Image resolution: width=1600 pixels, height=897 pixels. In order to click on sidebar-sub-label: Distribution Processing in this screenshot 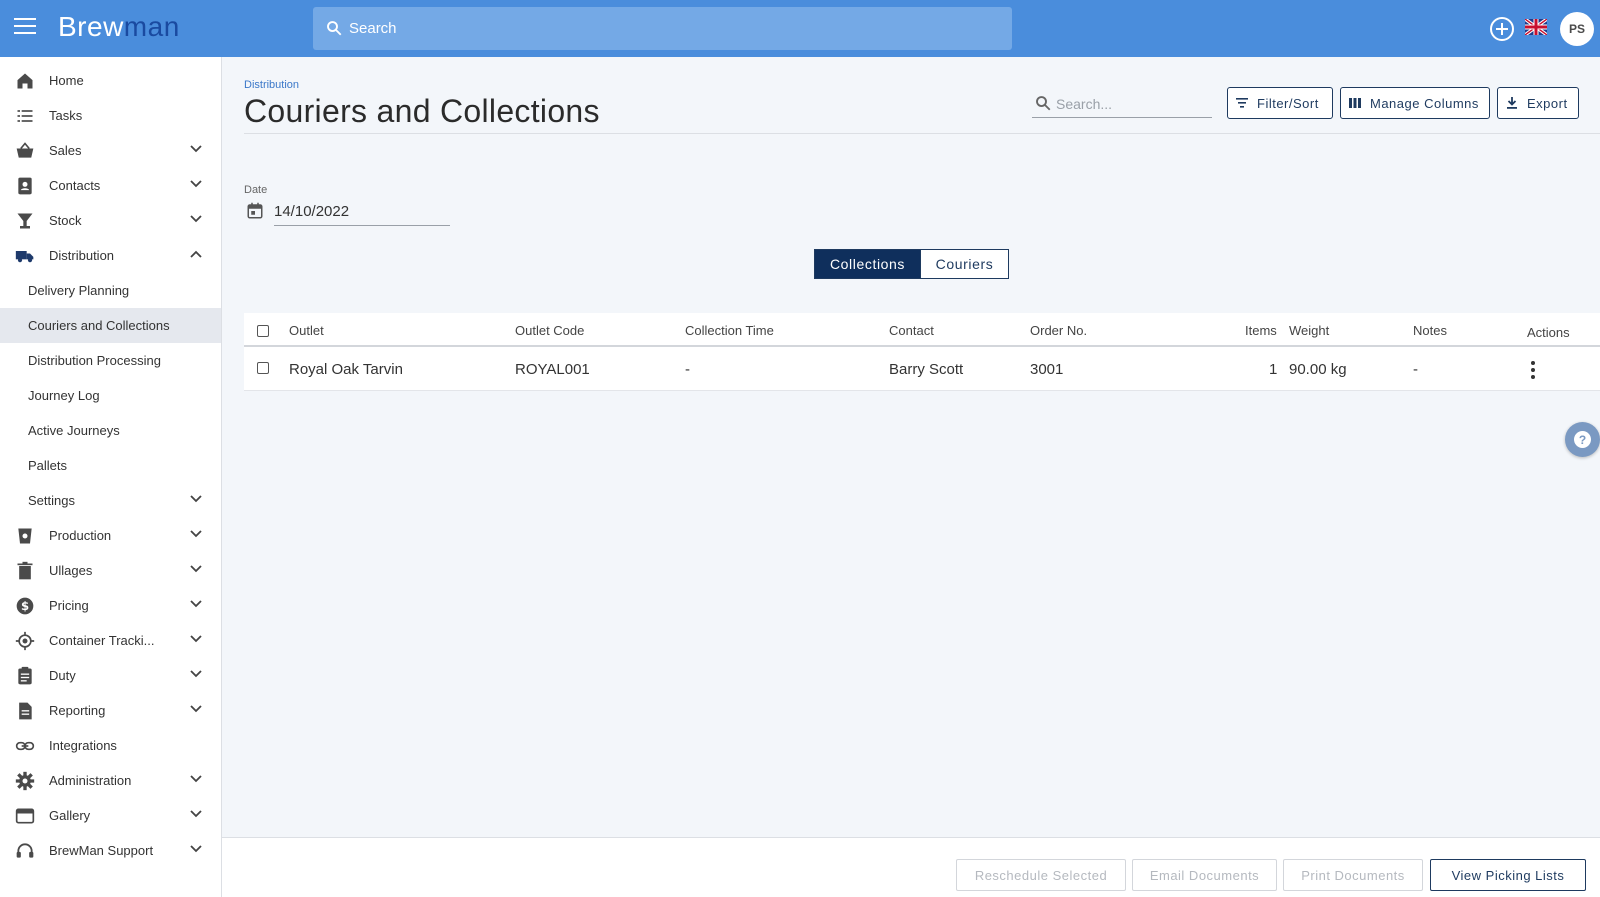, I will do `click(94, 360)`.